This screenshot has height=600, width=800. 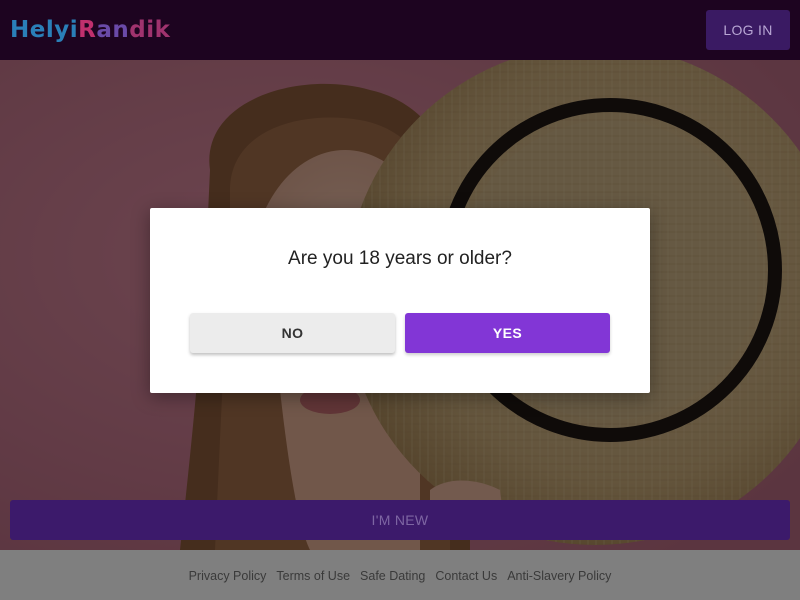 What do you see at coordinates (44, 30) in the screenshot?
I see `logo-part: Helyi` at bounding box center [44, 30].